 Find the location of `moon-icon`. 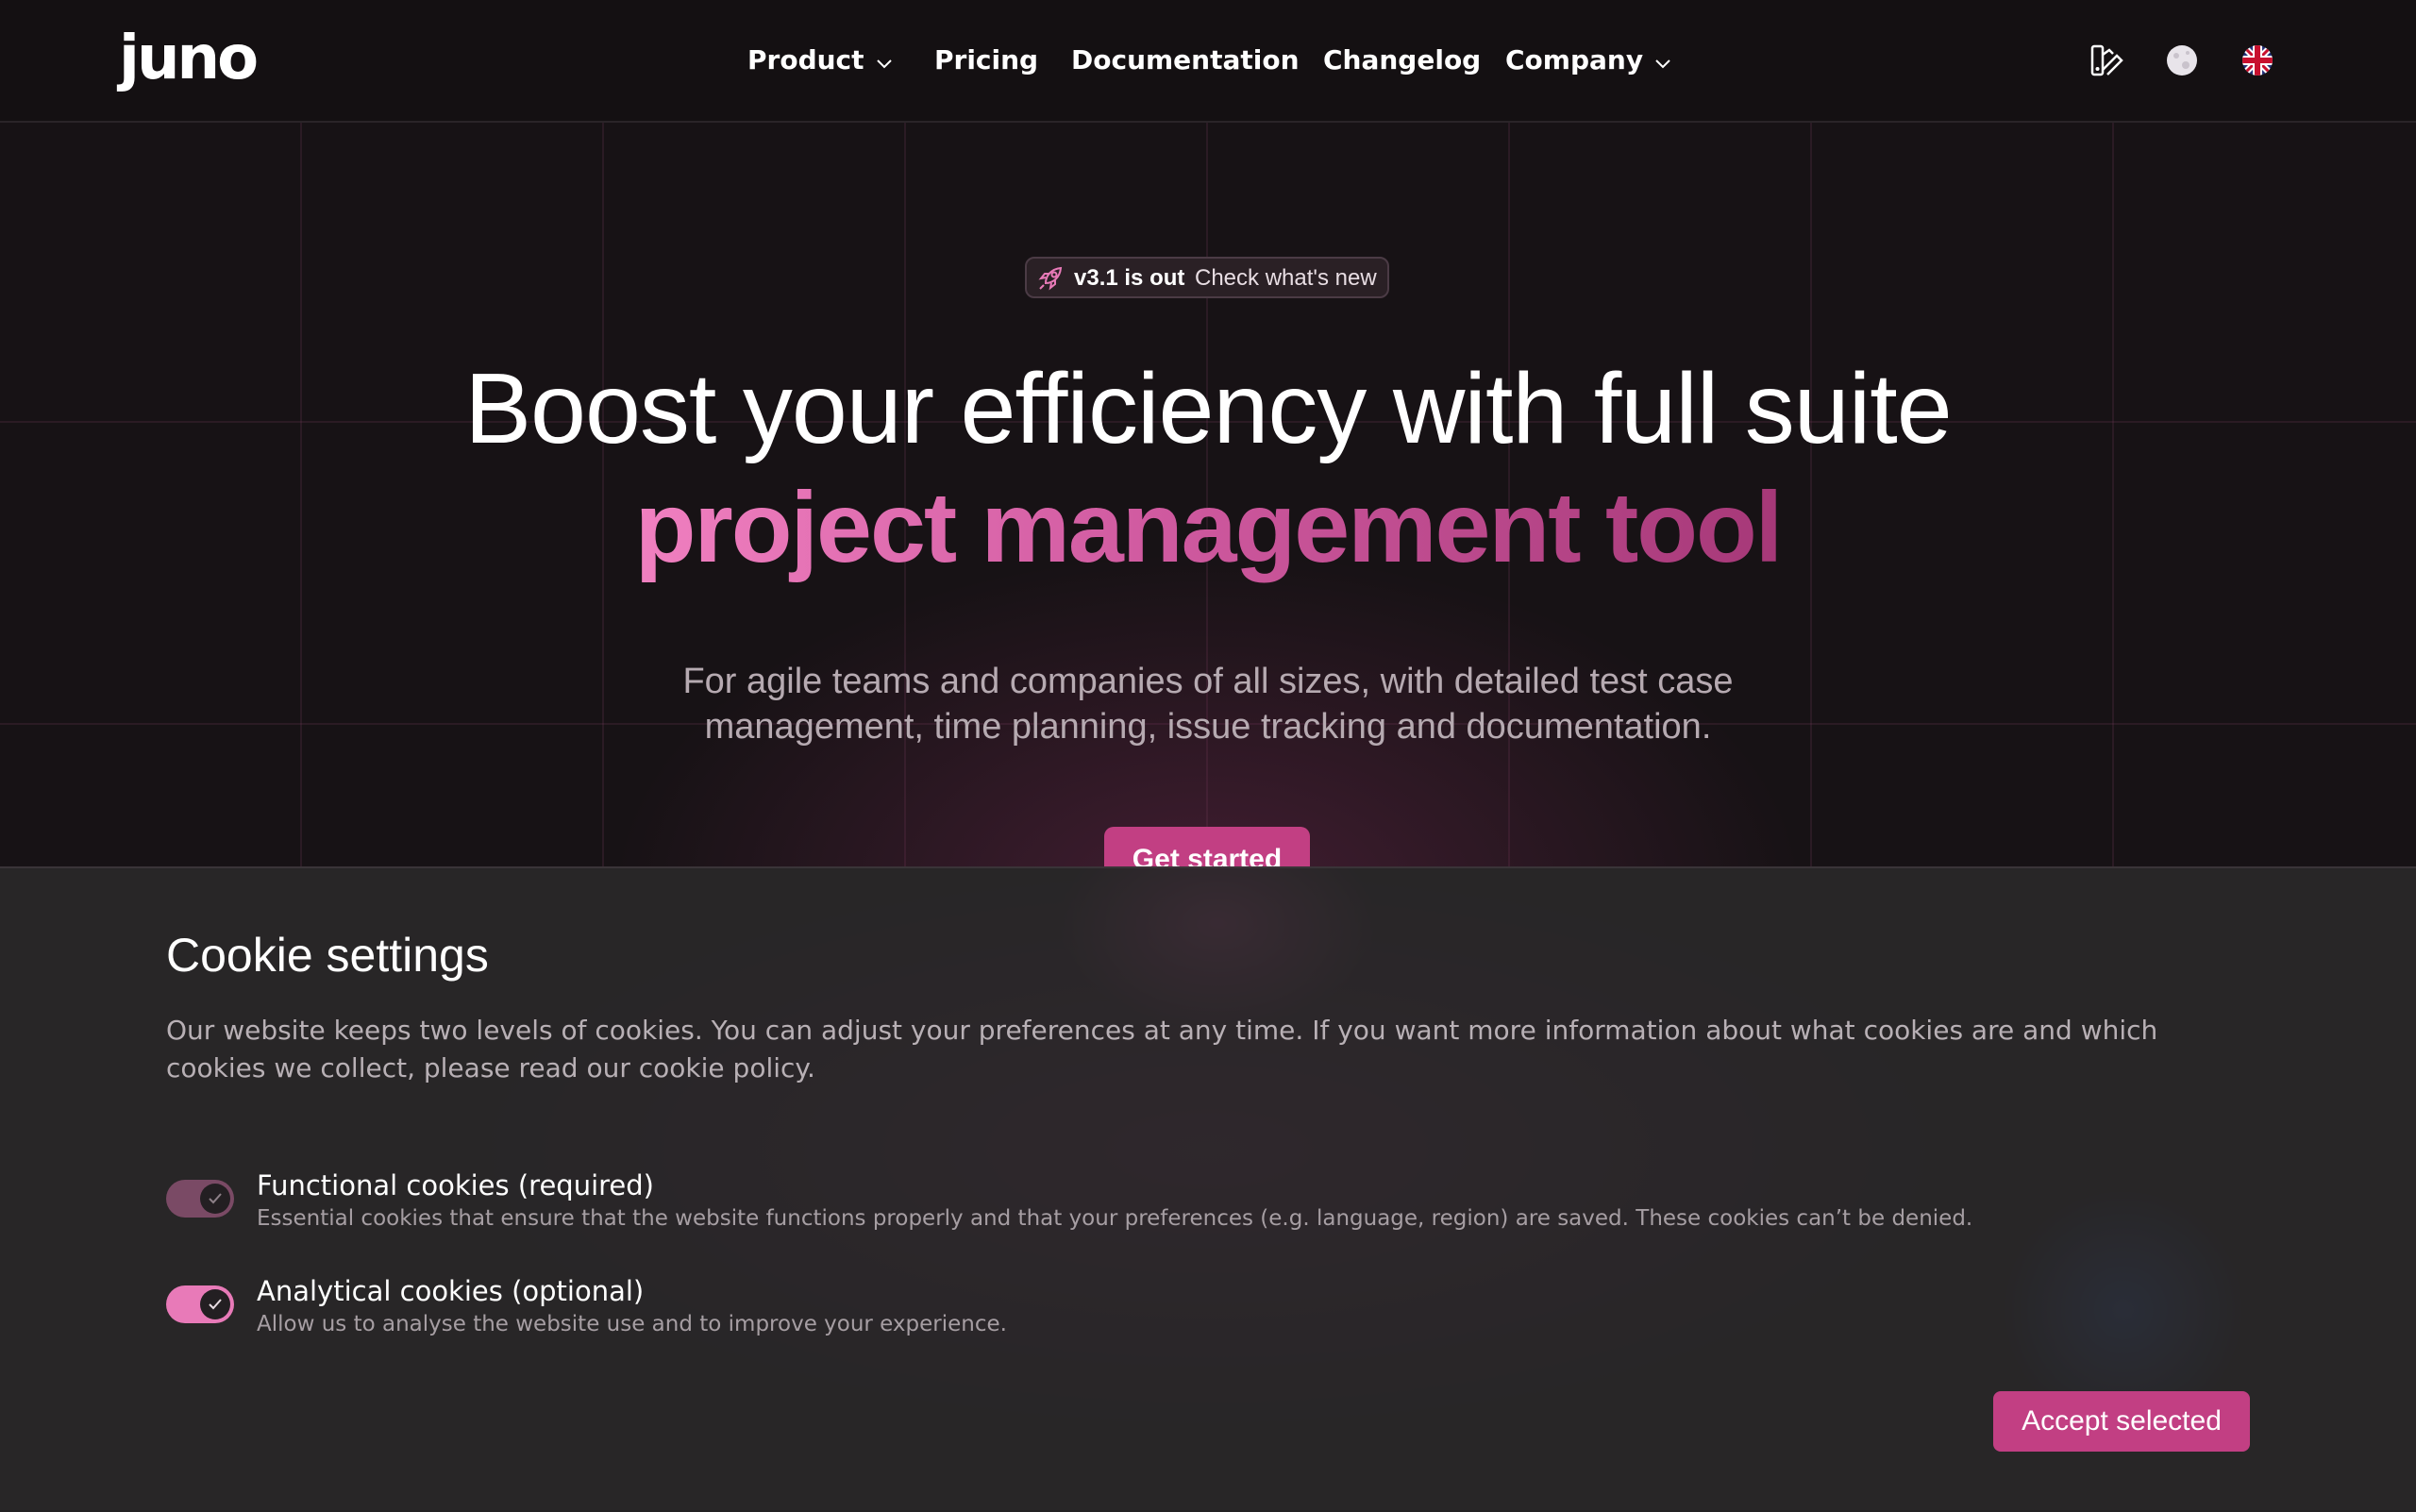

moon-icon is located at coordinates (2182, 60).